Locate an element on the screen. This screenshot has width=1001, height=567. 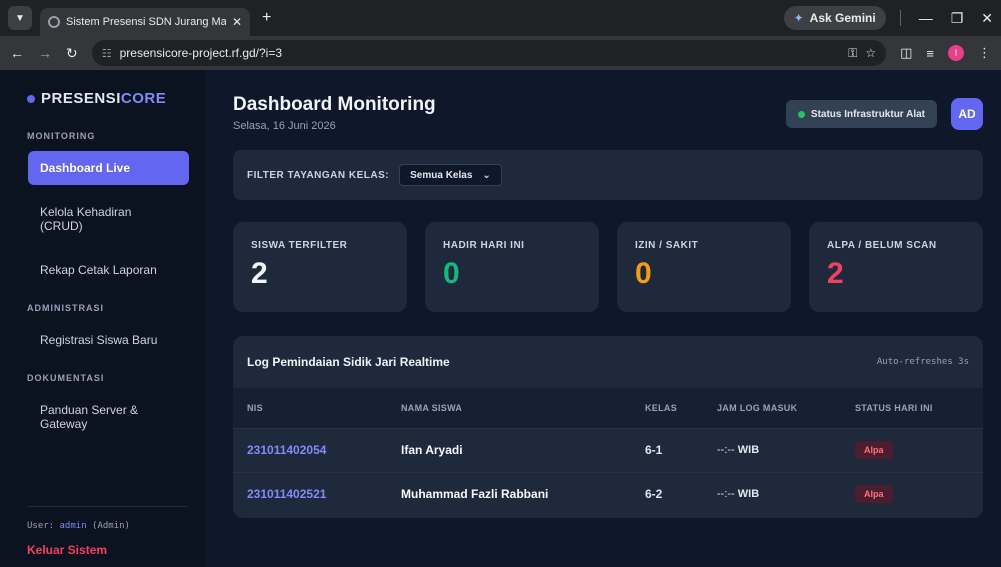
user-prefix: User: is located at coordinates (41, 526).